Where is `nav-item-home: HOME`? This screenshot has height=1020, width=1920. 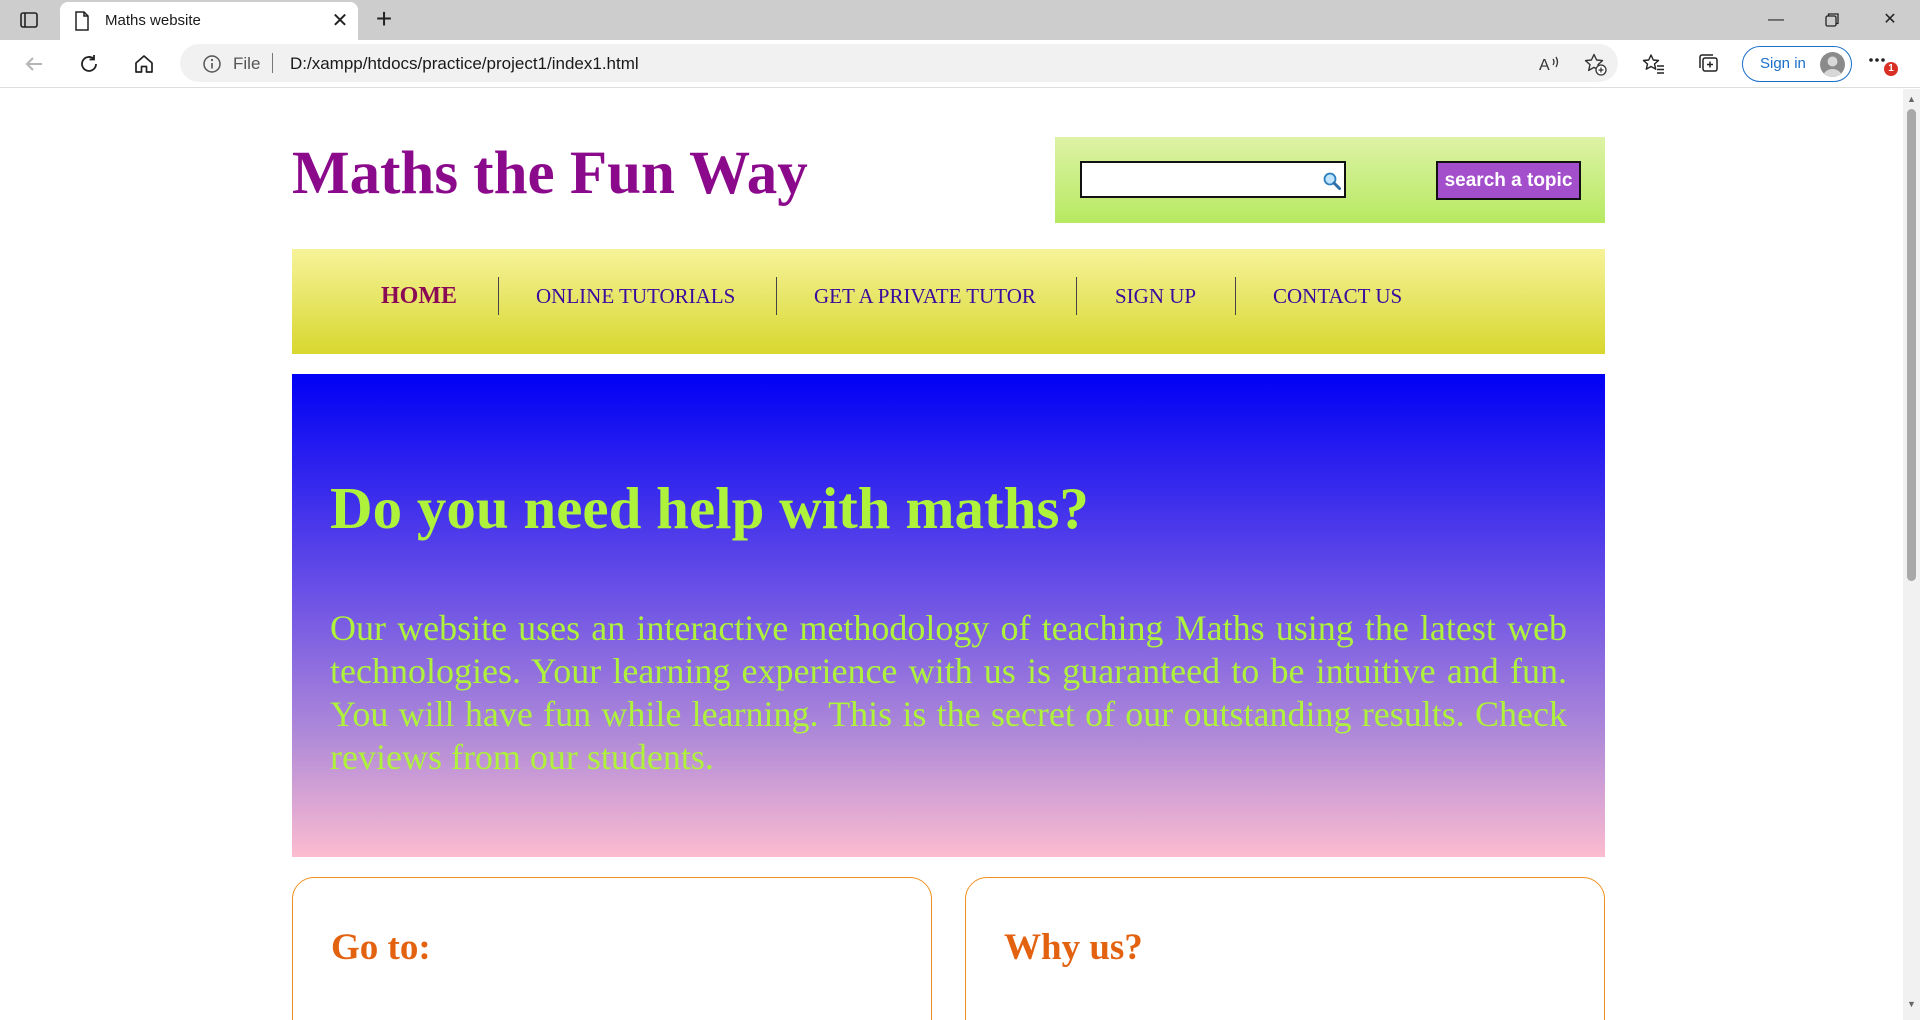
nav-item-home: HOME is located at coordinates (419, 296).